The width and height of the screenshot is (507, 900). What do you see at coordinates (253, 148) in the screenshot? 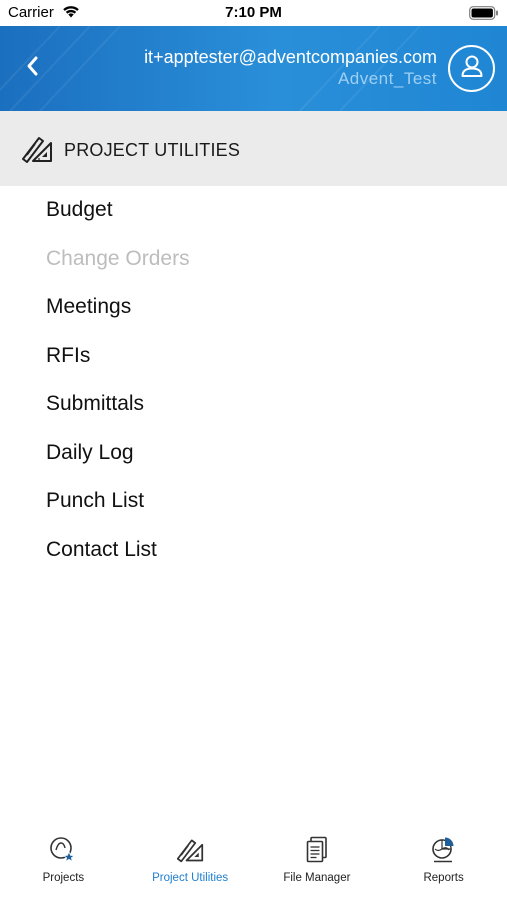
I see `section-header: PROJECT UTILITIES` at bounding box center [253, 148].